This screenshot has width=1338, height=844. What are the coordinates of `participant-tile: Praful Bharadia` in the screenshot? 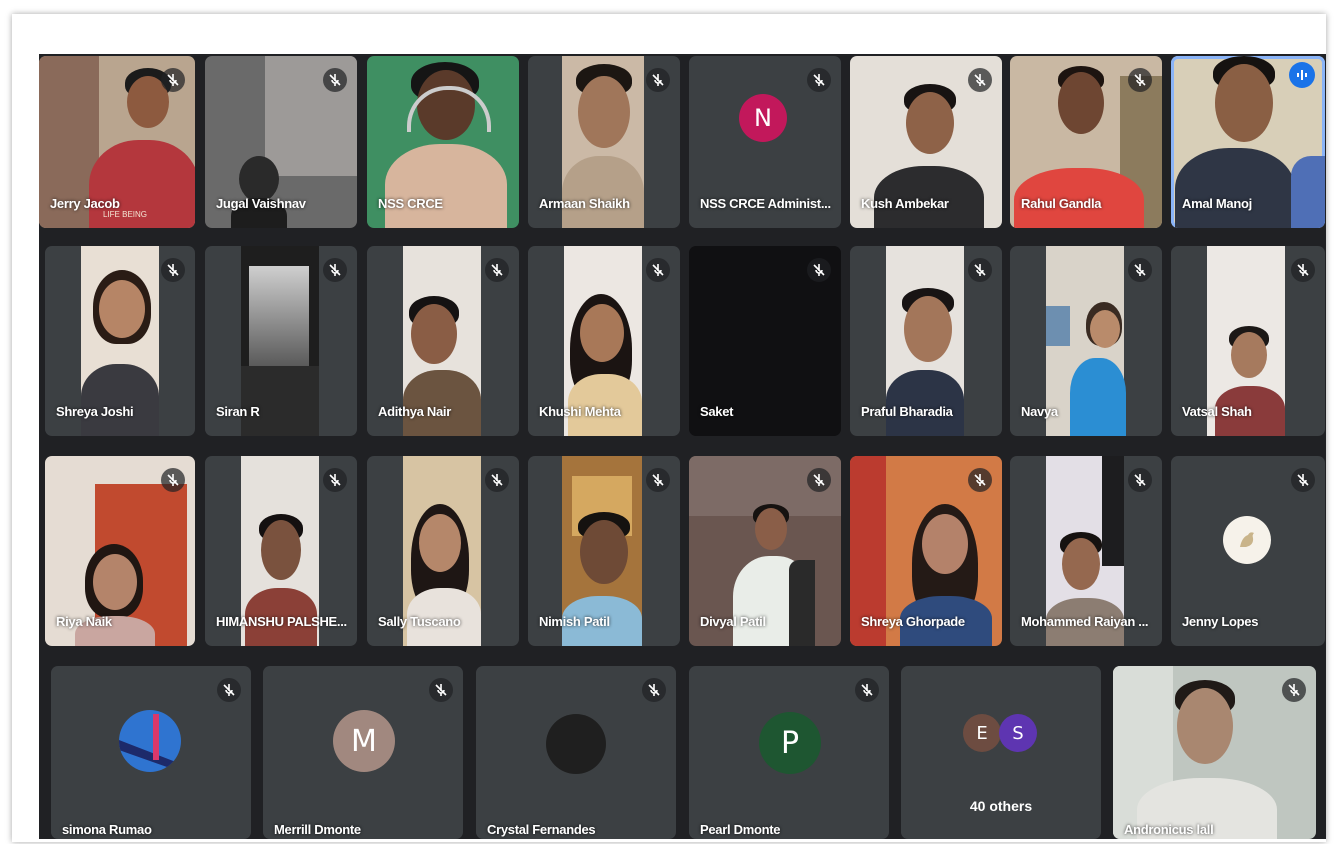 It's located at (926, 341).